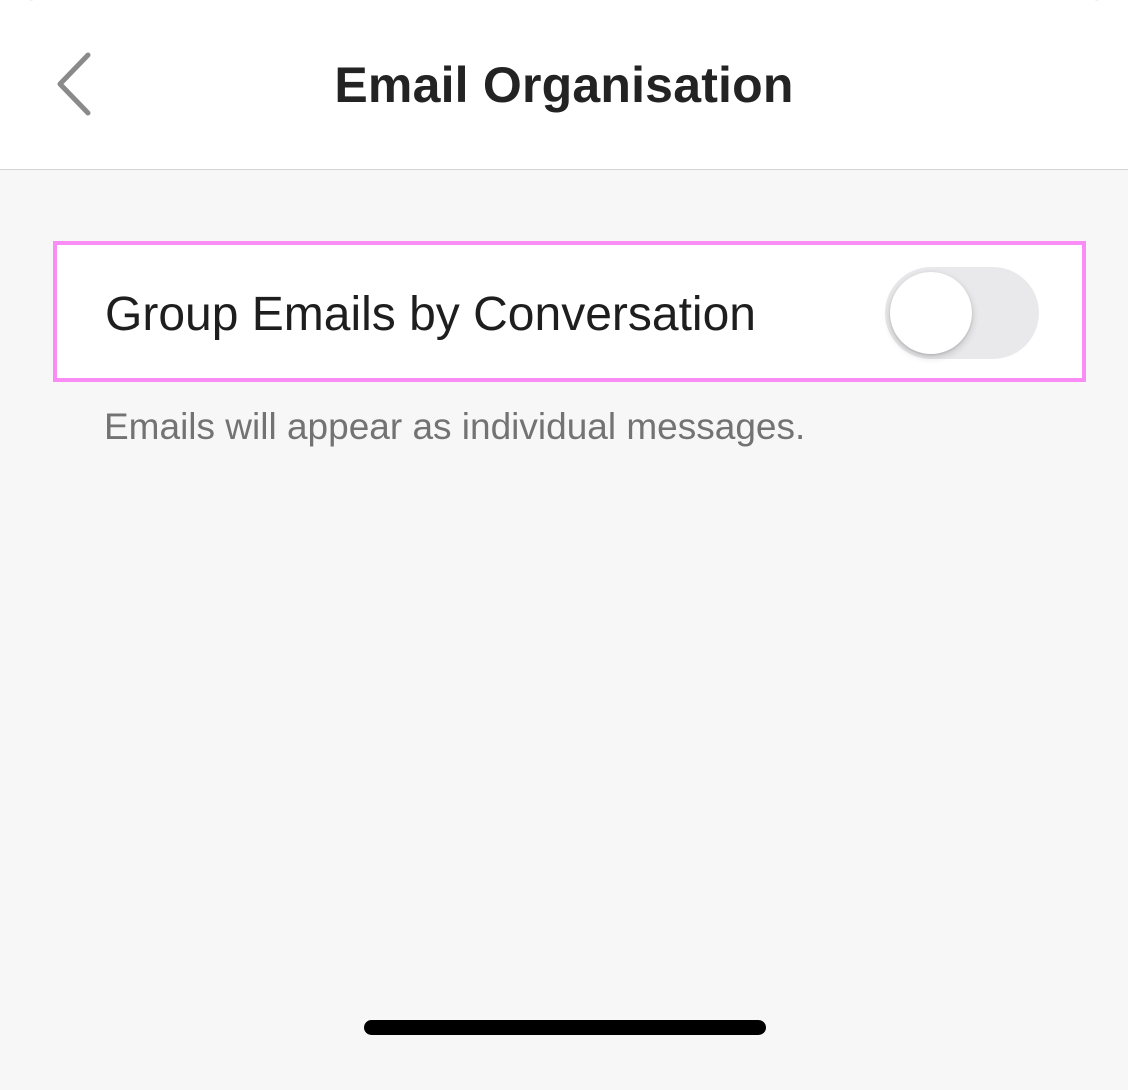  I want to click on group-by-conversation-toggle, so click(962, 313).